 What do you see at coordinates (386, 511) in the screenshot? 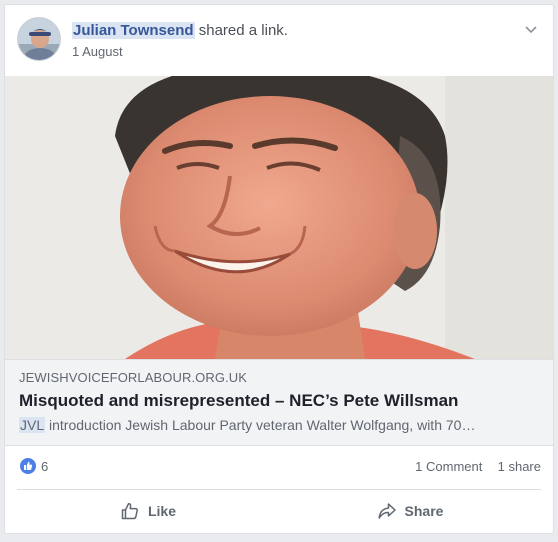
I see `share-icon` at bounding box center [386, 511].